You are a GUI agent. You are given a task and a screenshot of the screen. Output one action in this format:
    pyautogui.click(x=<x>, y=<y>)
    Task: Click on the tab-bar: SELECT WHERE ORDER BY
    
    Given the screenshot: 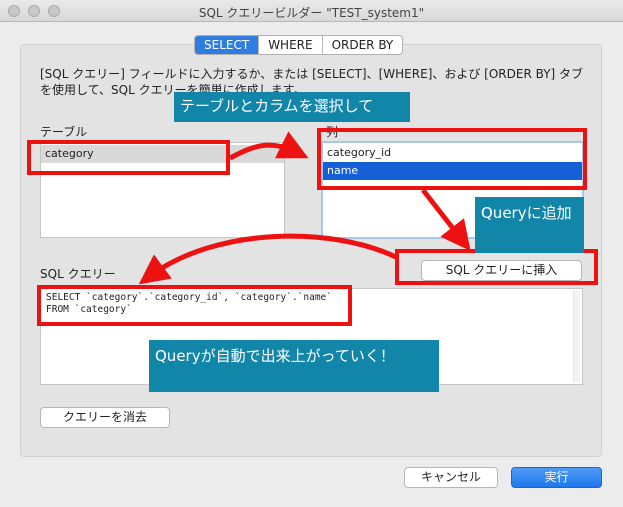 What is the action you would take?
    pyautogui.click(x=299, y=45)
    